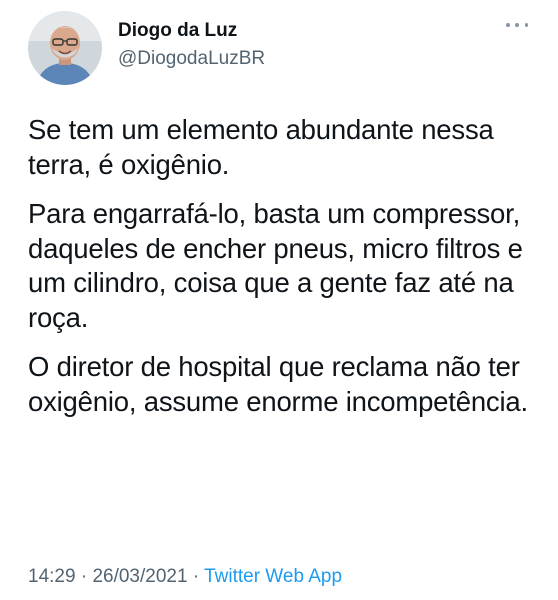 The width and height of the screenshot is (558, 600). What do you see at coordinates (191, 31) in the screenshot?
I see `author-display-name: Diogo da Luz` at bounding box center [191, 31].